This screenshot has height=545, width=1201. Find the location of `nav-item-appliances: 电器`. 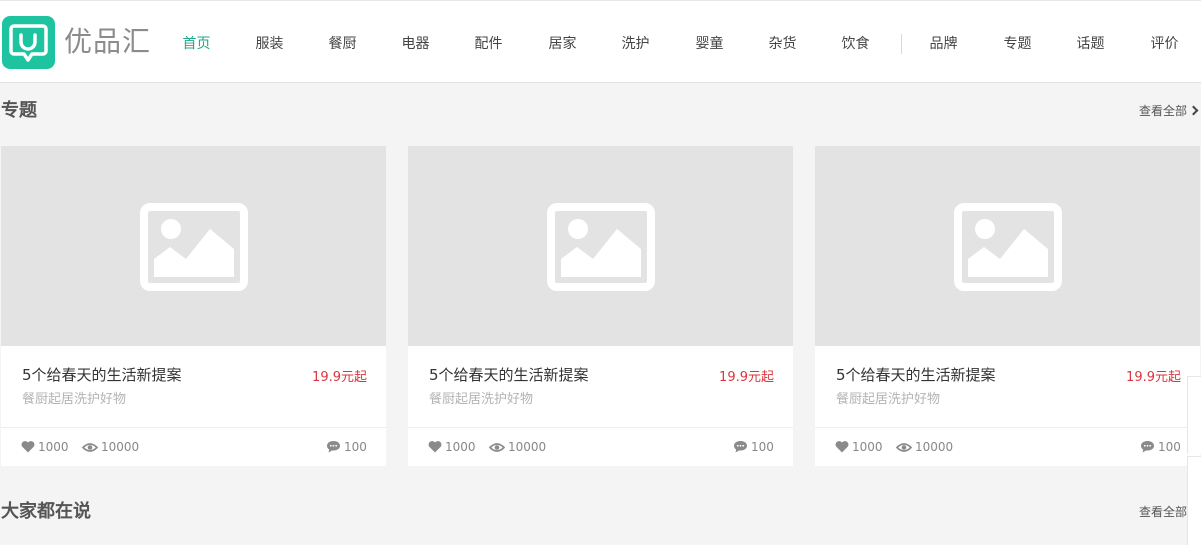

nav-item-appliances: 电器 is located at coordinates (415, 44).